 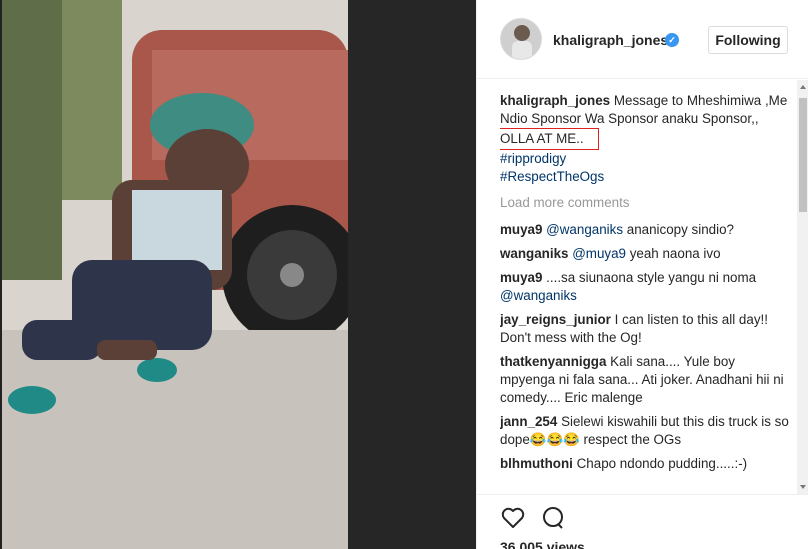 I want to click on view-count: 36,005 views, so click(x=542, y=544).